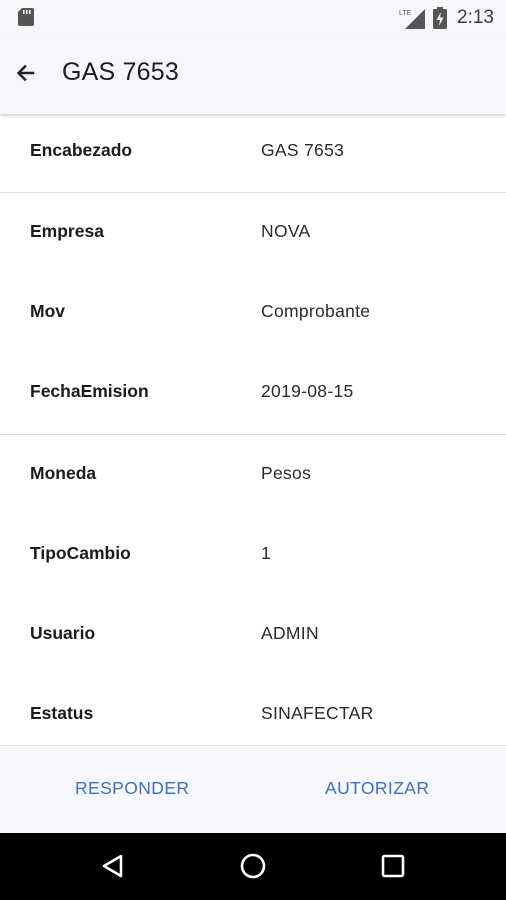  I want to click on field-label: Encabezado, so click(81, 149).